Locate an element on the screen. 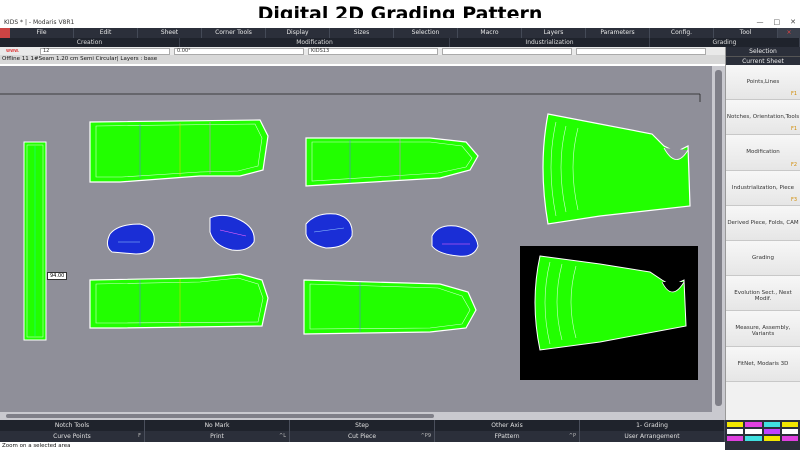  sheet-label: Derived Piece, Folds, CAM is located at coordinates (763, 222).